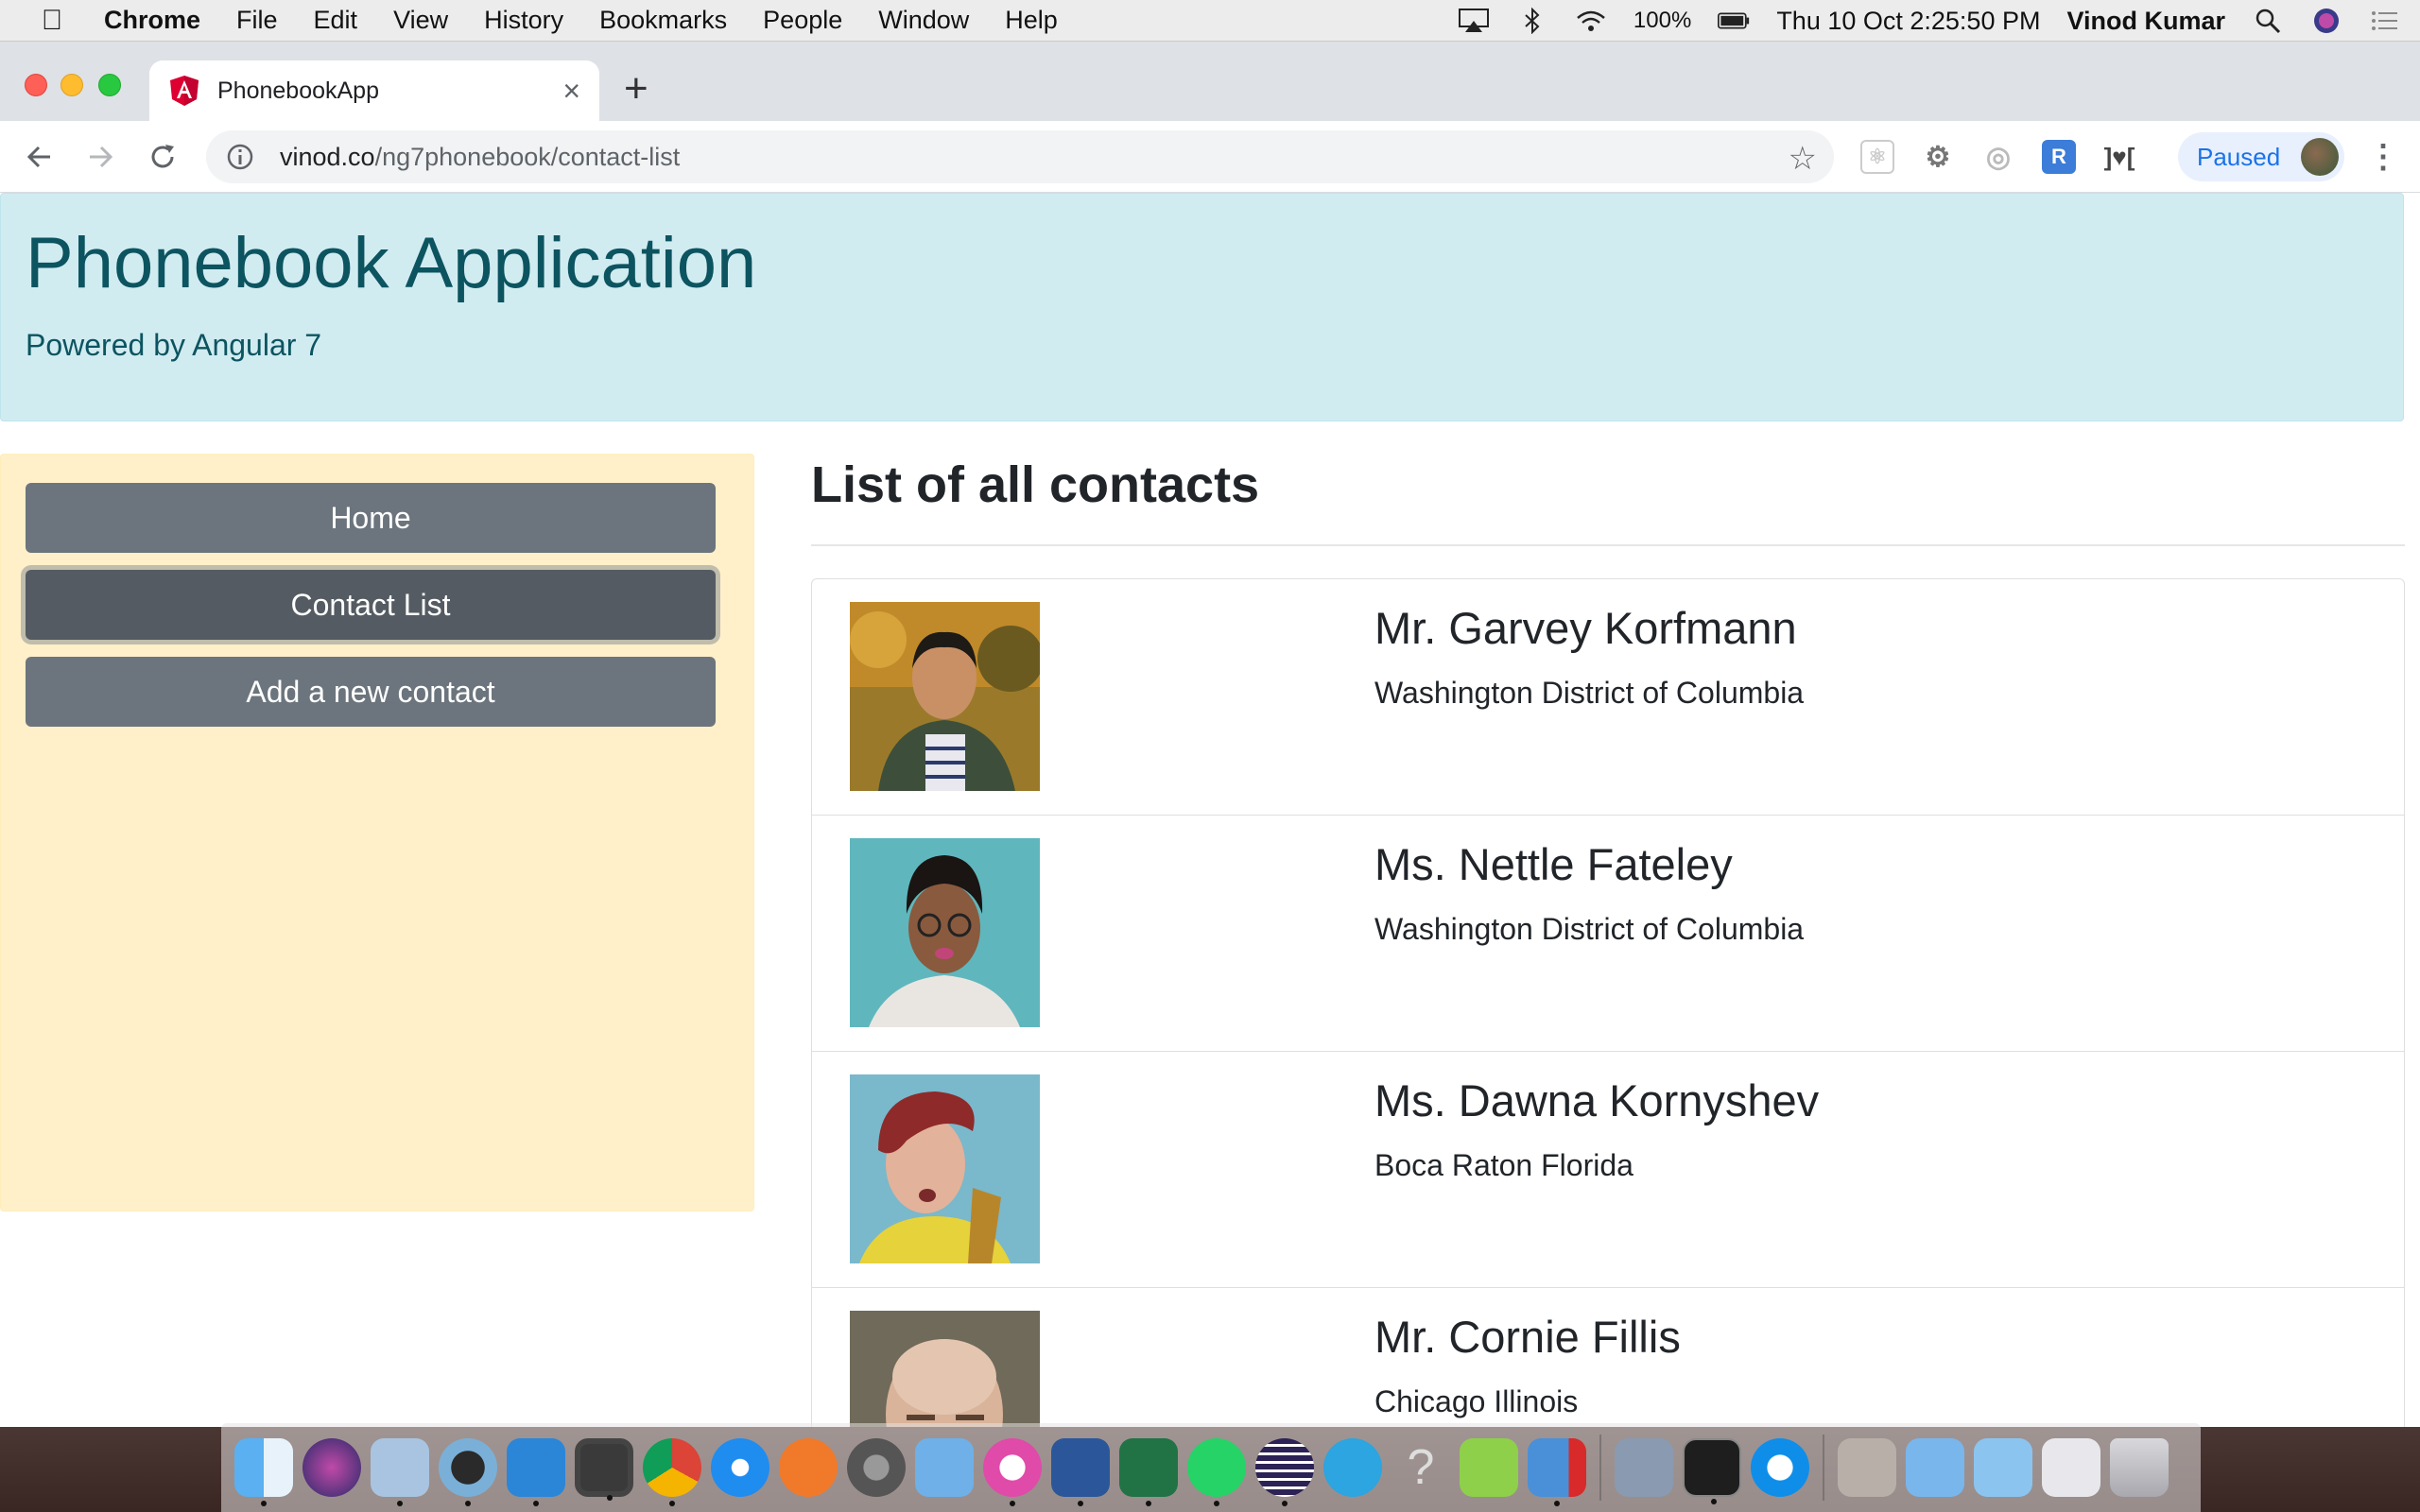  I want to click on contact-row: Ms. Dawna Kornyshev Boca Raton Florida, so click(1608, 1170).